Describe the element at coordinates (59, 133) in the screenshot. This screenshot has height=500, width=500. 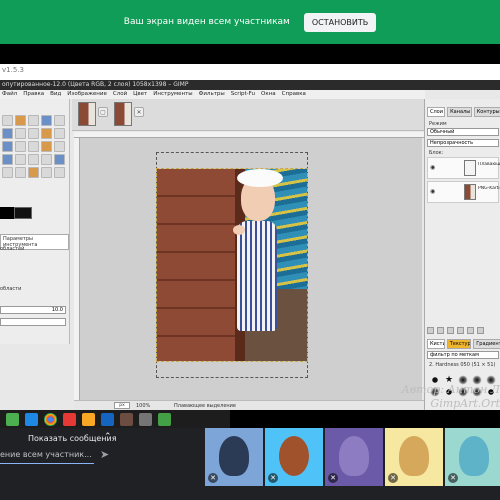
I see `text-tool-icon` at that location.